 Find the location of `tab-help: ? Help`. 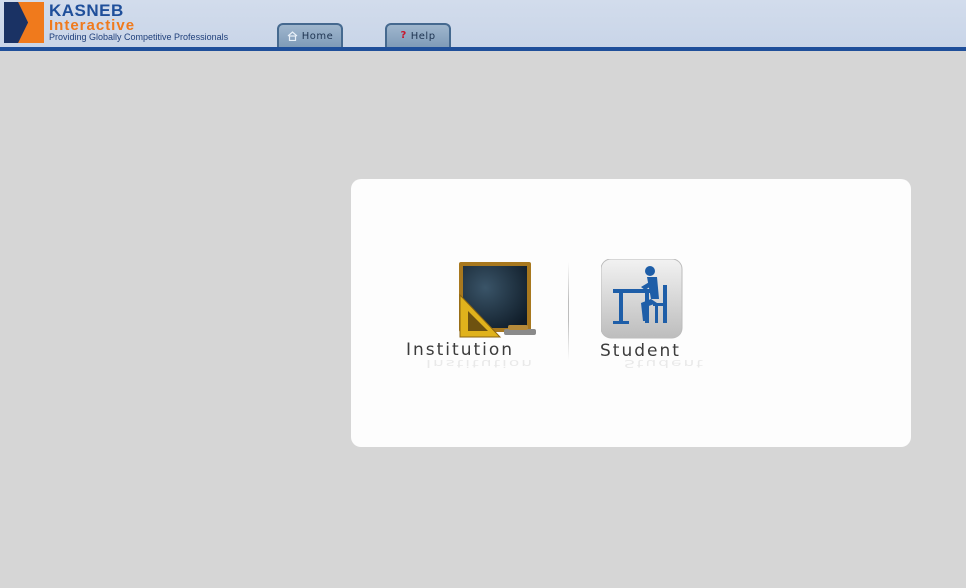

tab-help: ? Help is located at coordinates (418, 35).